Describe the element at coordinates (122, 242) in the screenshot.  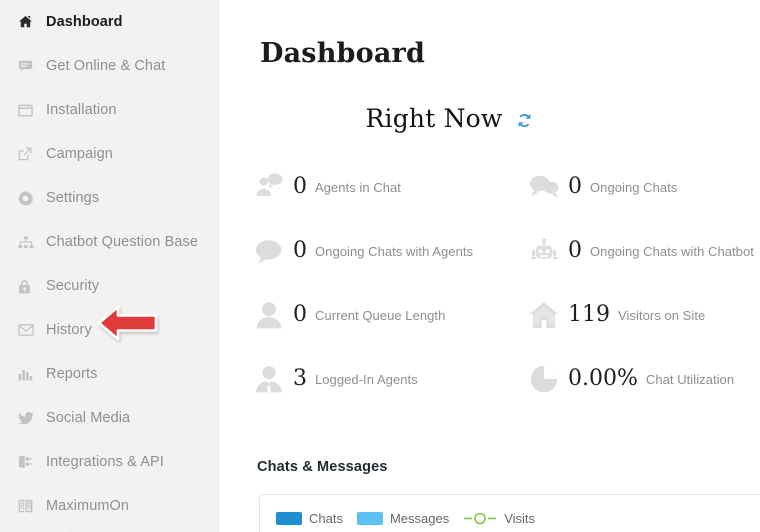
I see `sidebar-item-label: Chatbot Question Base` at that location.